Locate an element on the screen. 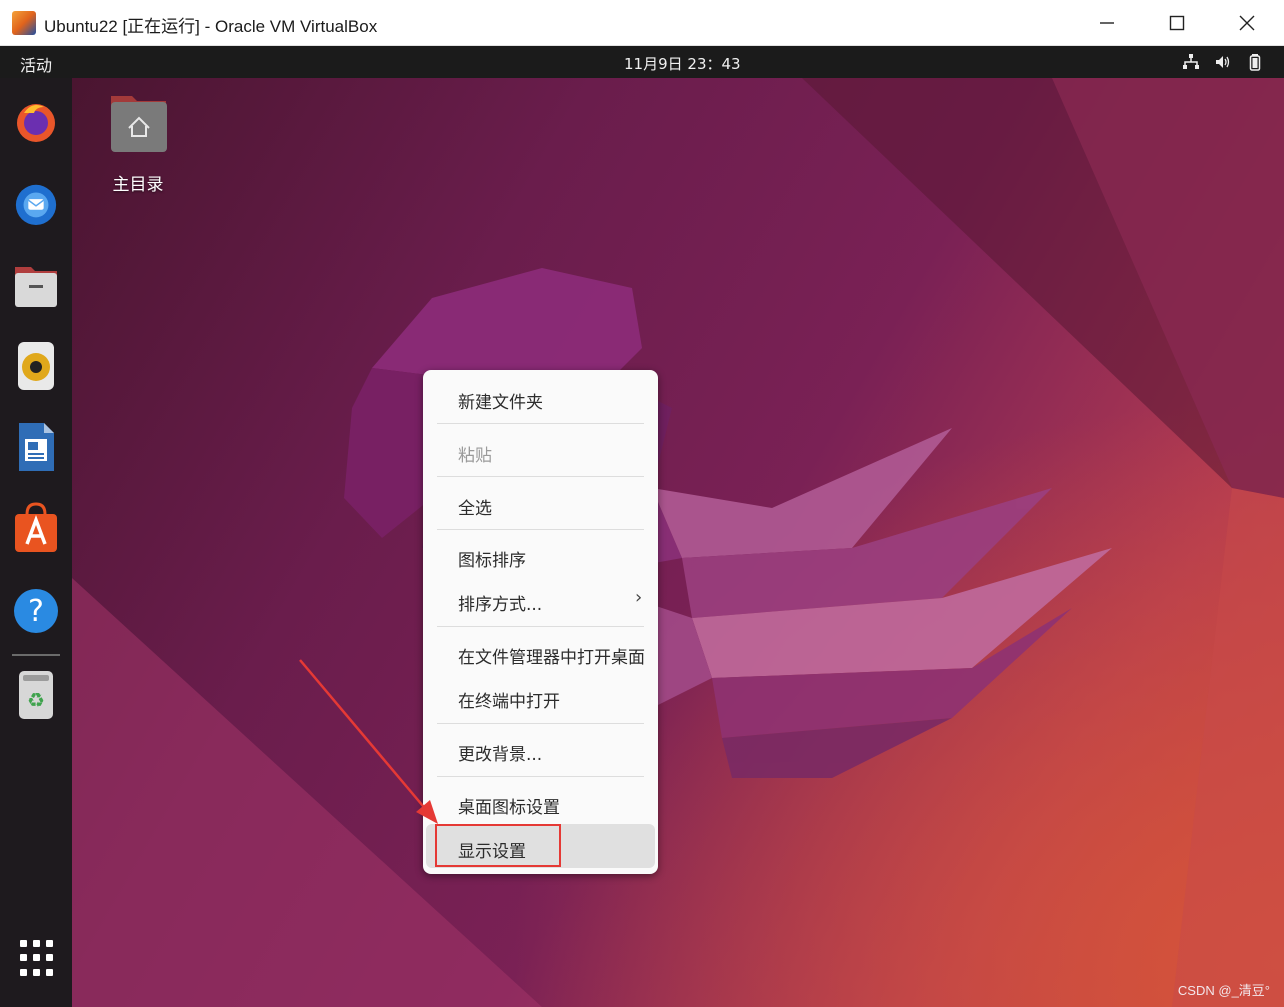  libreoffice-writer-icon is located at coordinates (36, 447).